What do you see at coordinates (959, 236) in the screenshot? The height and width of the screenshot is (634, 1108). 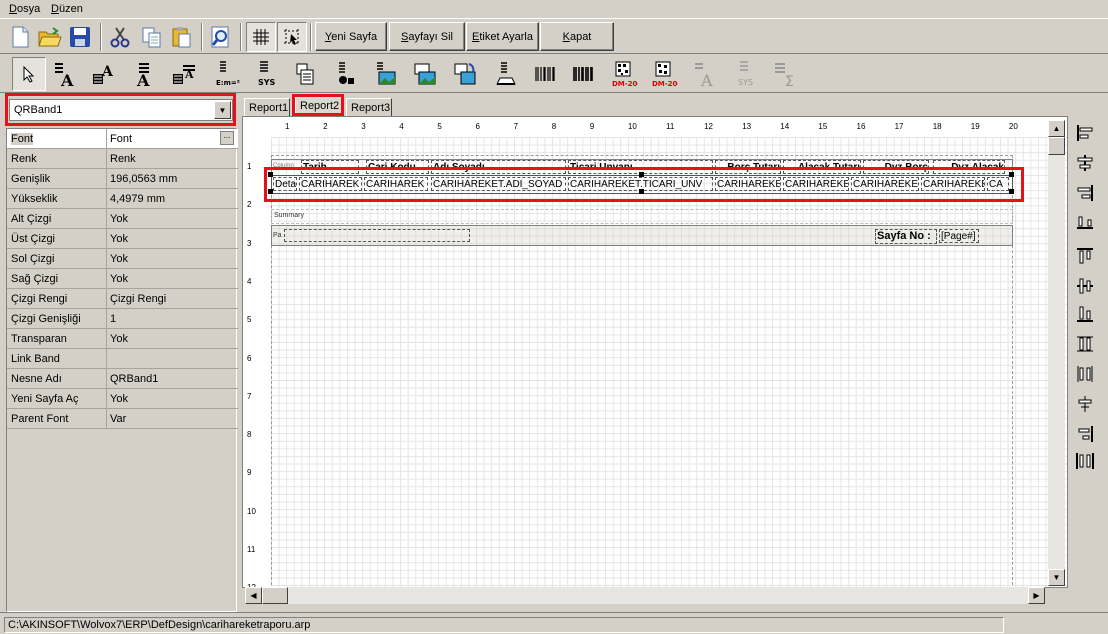 I see `page-no-field: [Page#]` at bounding box center [959, 236].